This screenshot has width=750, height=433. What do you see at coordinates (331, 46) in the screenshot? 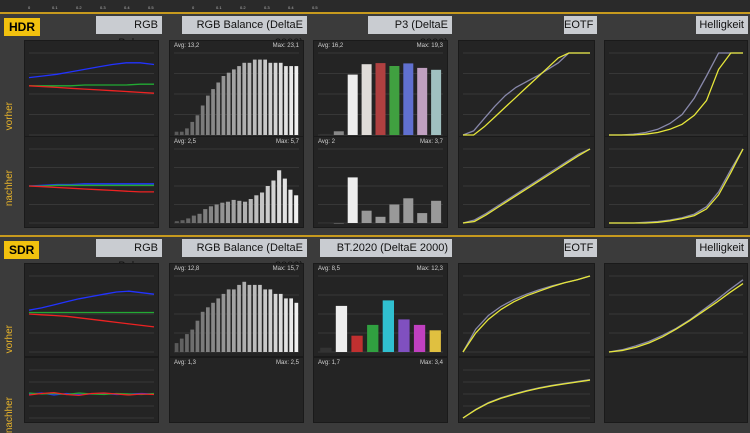
I see `hdr-gamut-vorher-avg: Avg: 16,2` at bounding box center [331, 46].